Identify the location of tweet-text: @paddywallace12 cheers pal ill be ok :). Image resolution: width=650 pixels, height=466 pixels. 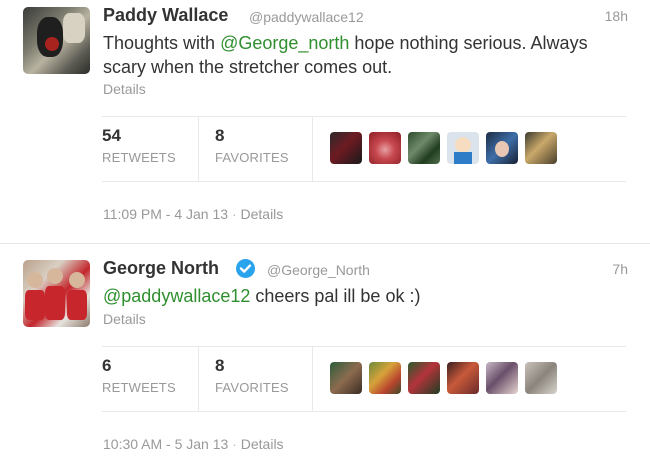
(363, 296).